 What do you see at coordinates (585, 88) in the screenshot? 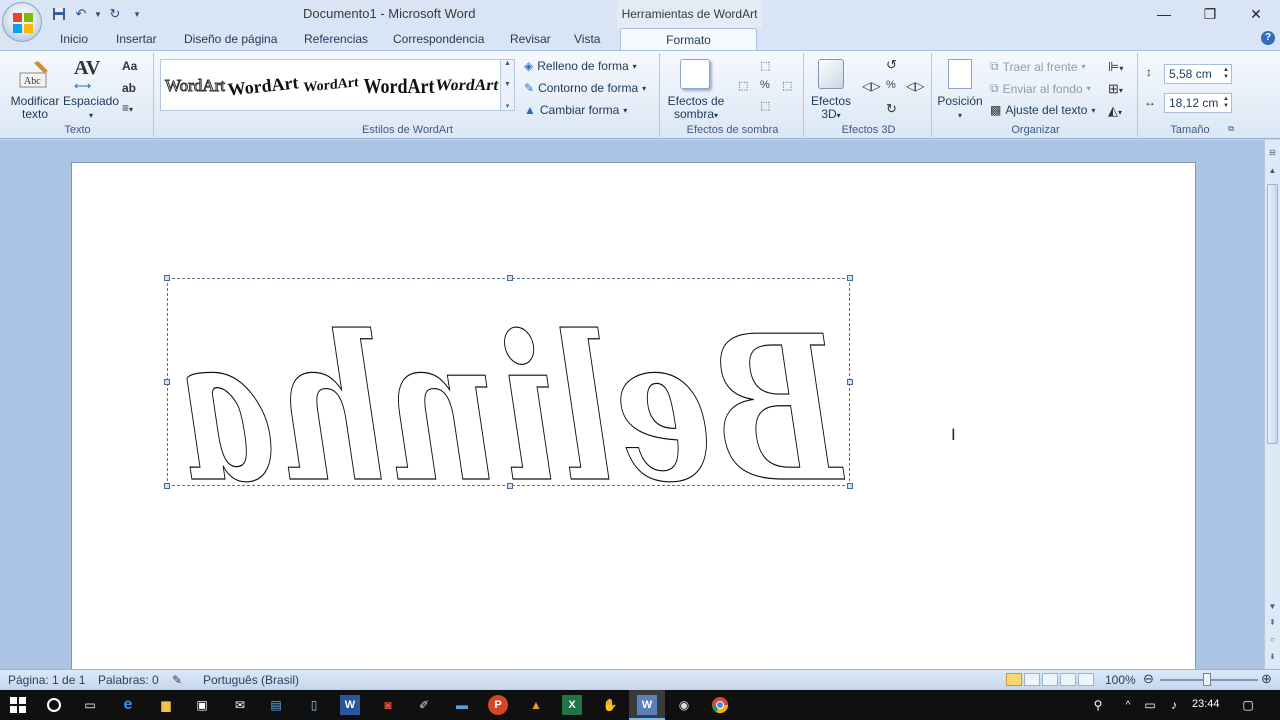
I see `contorno-forma-button: ✎ Contorno de forma ▾` at bounding box center [585, 88].